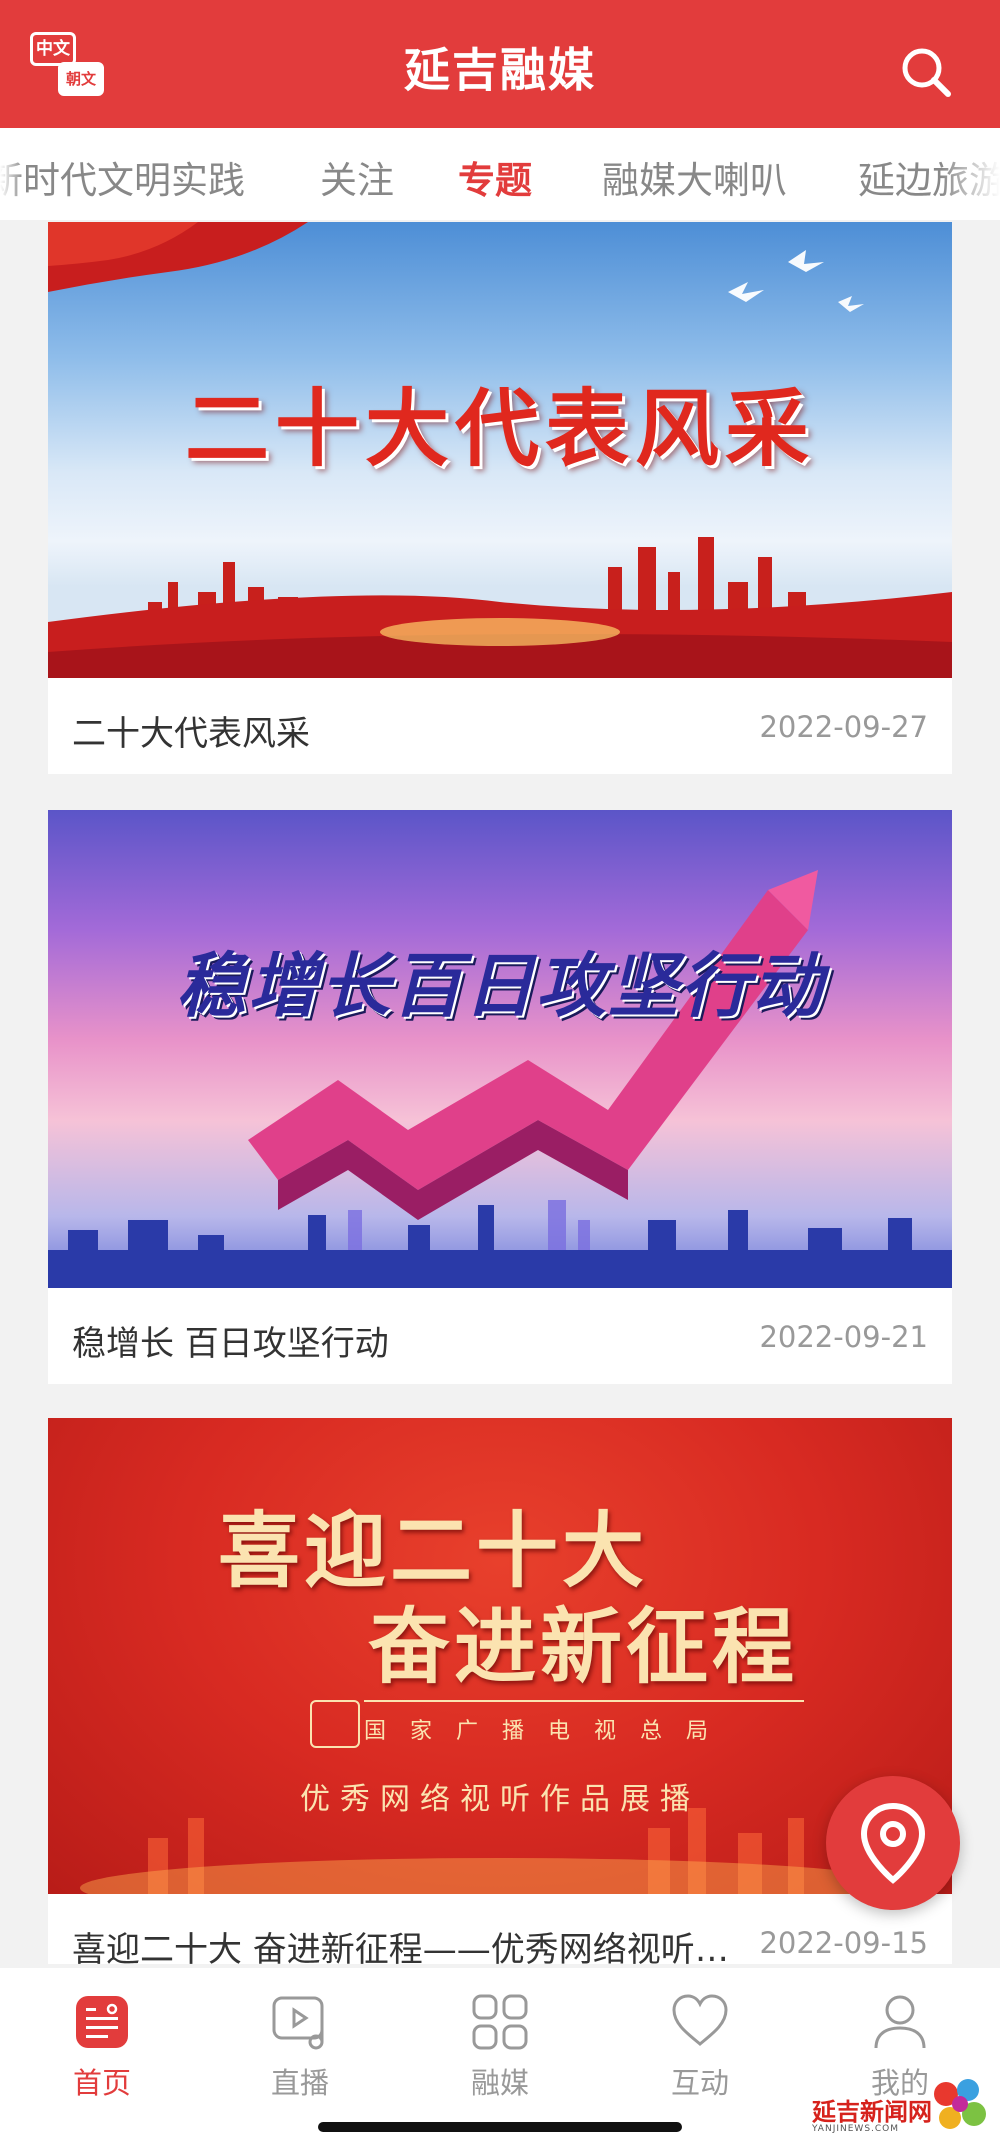 Image resolution: width=1000 pixels, height=2148 pixels. I want to click on nav-media: 融媒, so click(500, 2044).